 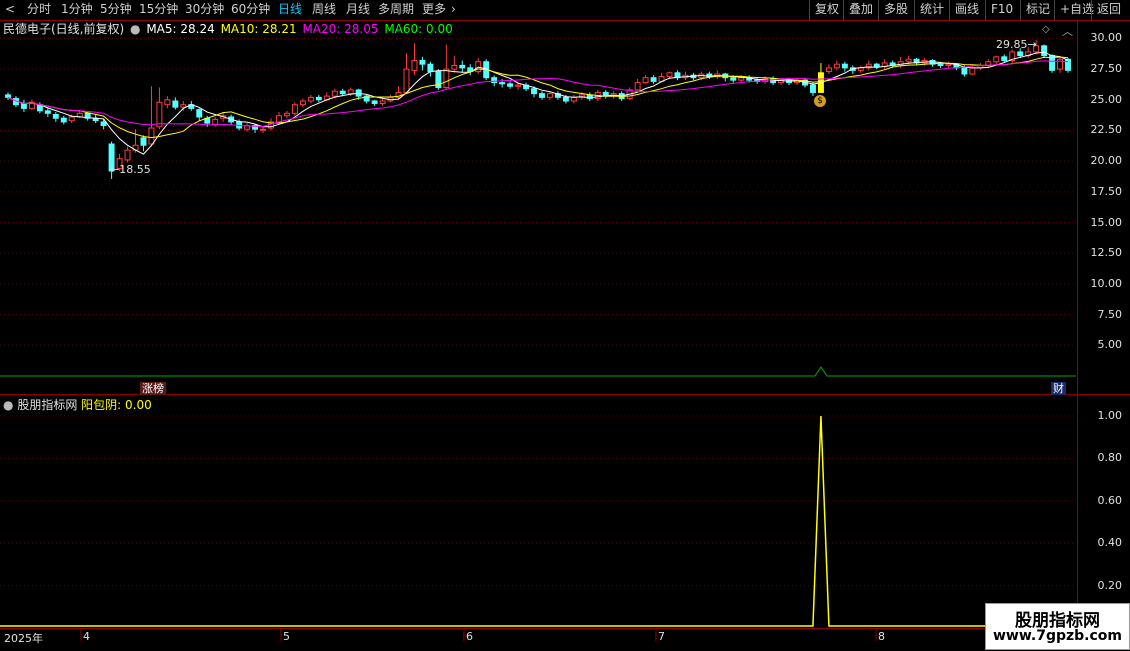 What do you see at coordinates (1106, 161) in the screenshot?
I see `price-tick-label: 20.00` at bounding box center [1106, 161].